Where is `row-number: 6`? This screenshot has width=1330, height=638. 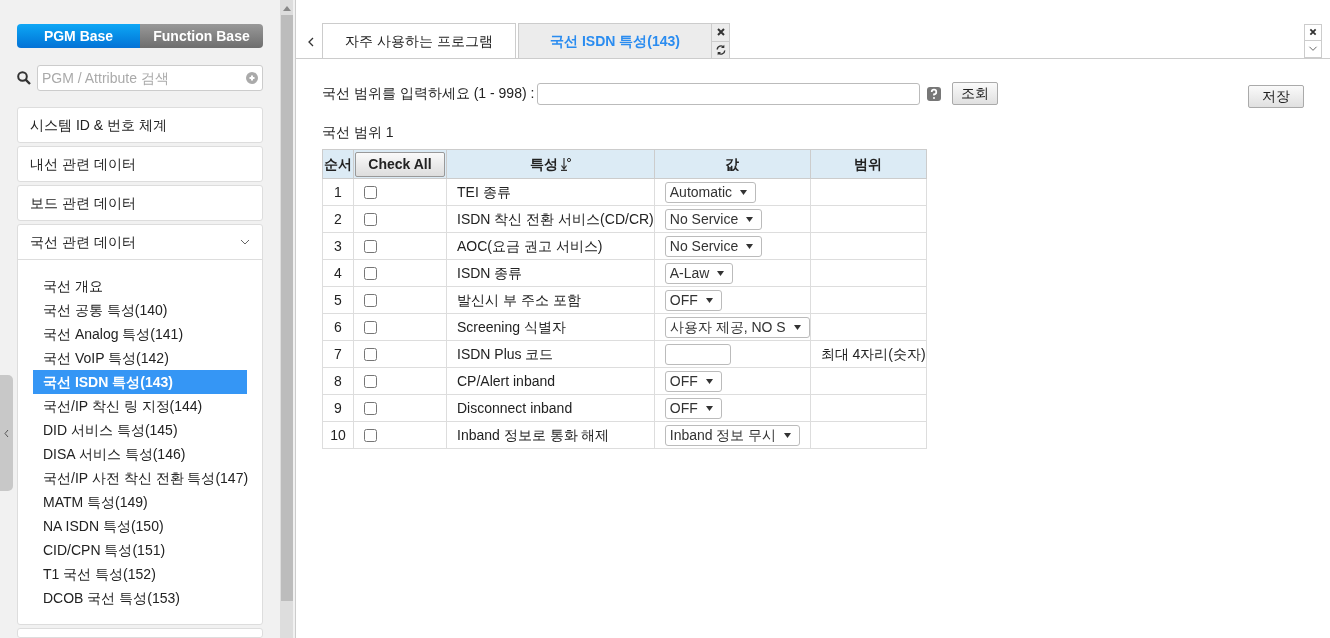 row-number: 6 is located at coordinates (338, 326).